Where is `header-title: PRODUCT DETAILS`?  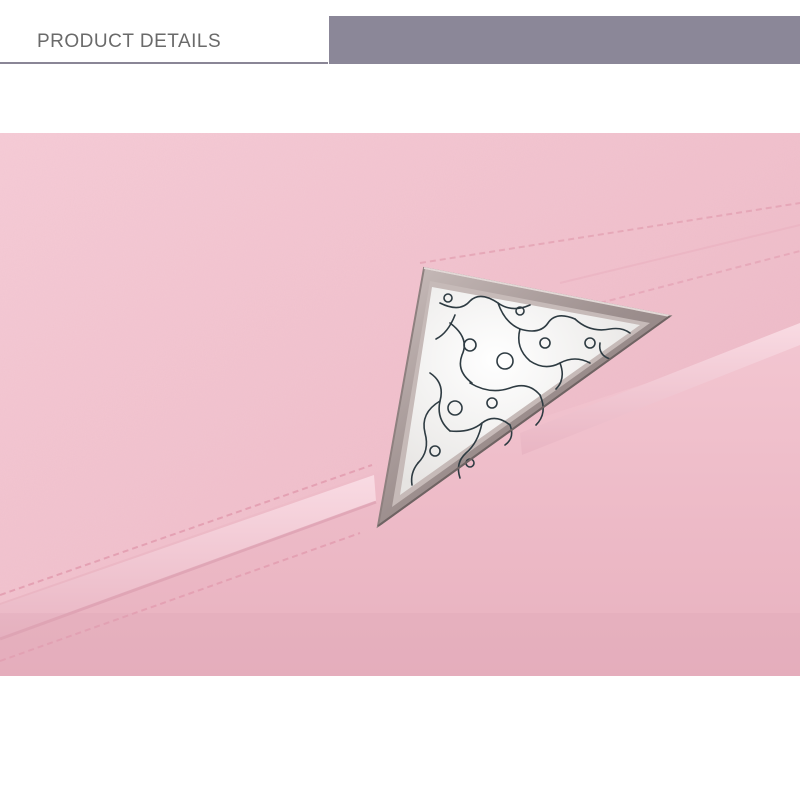 header-title: PRODUCT DETAILS is located at coordinates (129, 41).